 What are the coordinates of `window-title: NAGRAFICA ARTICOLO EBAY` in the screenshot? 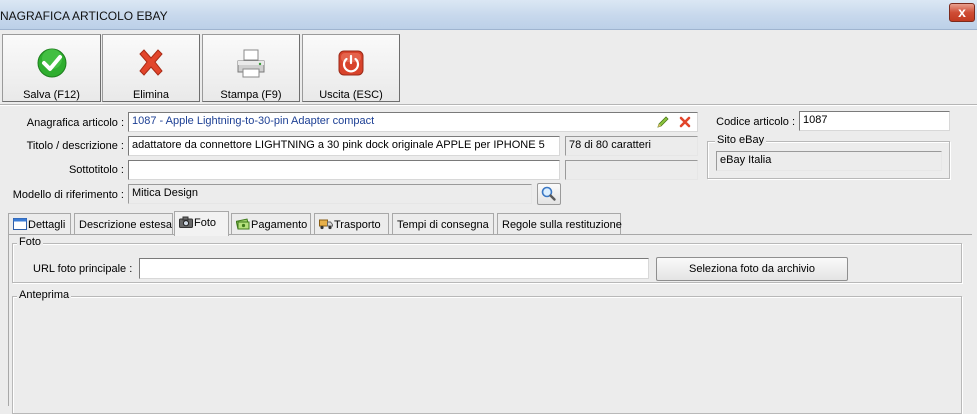 It's located at (84, 16).